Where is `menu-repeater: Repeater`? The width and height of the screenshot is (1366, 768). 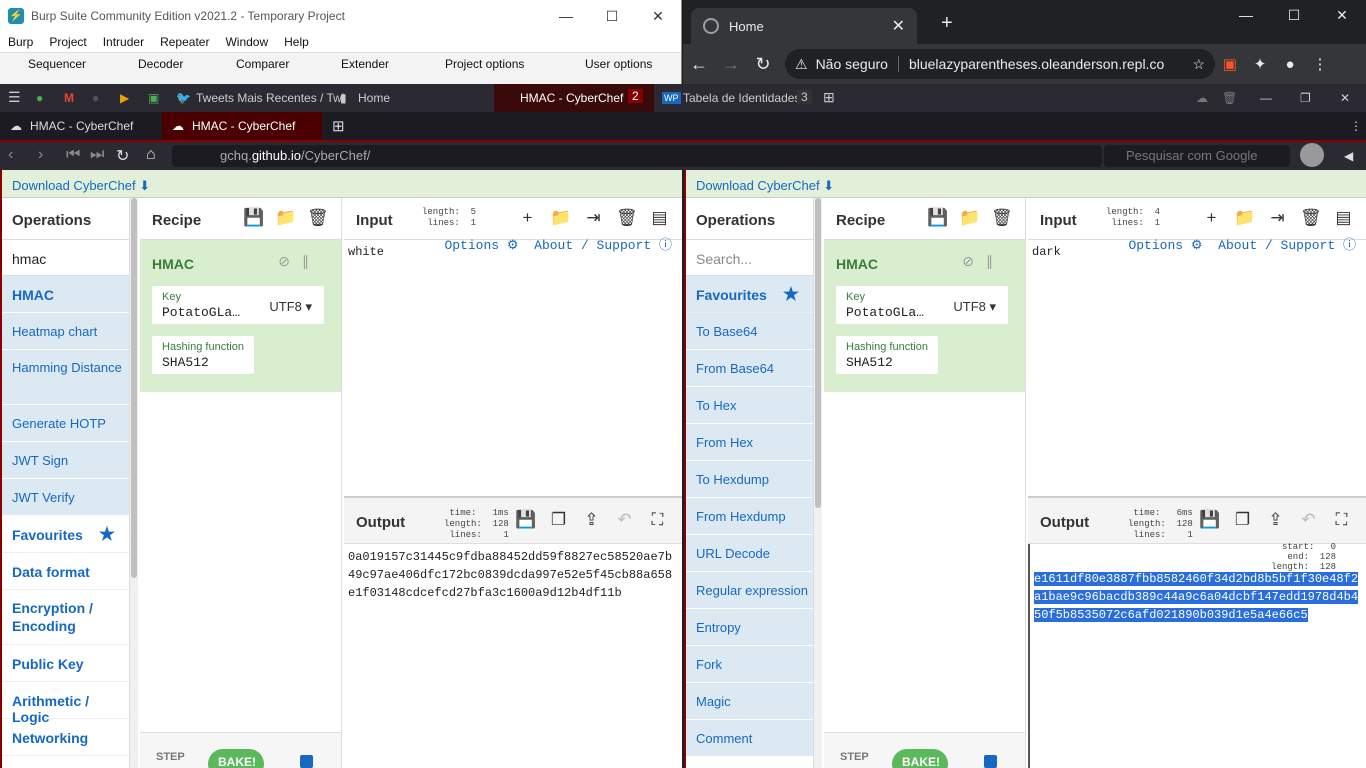
menu-repeater: Repeater is located at coordinates (184, 42).